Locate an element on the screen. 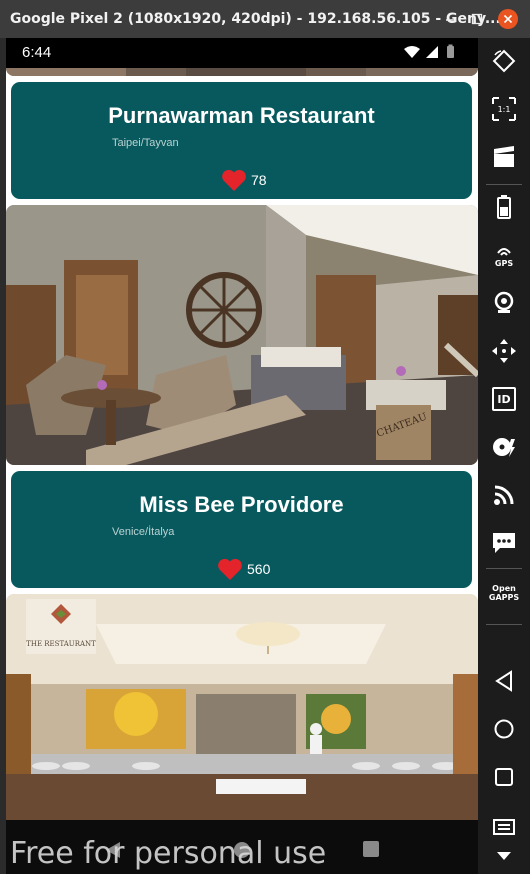 This screenshot has height=874, width=530. restaurant-name: Purnawarman Restaurant is located at coordinates (241, 115).